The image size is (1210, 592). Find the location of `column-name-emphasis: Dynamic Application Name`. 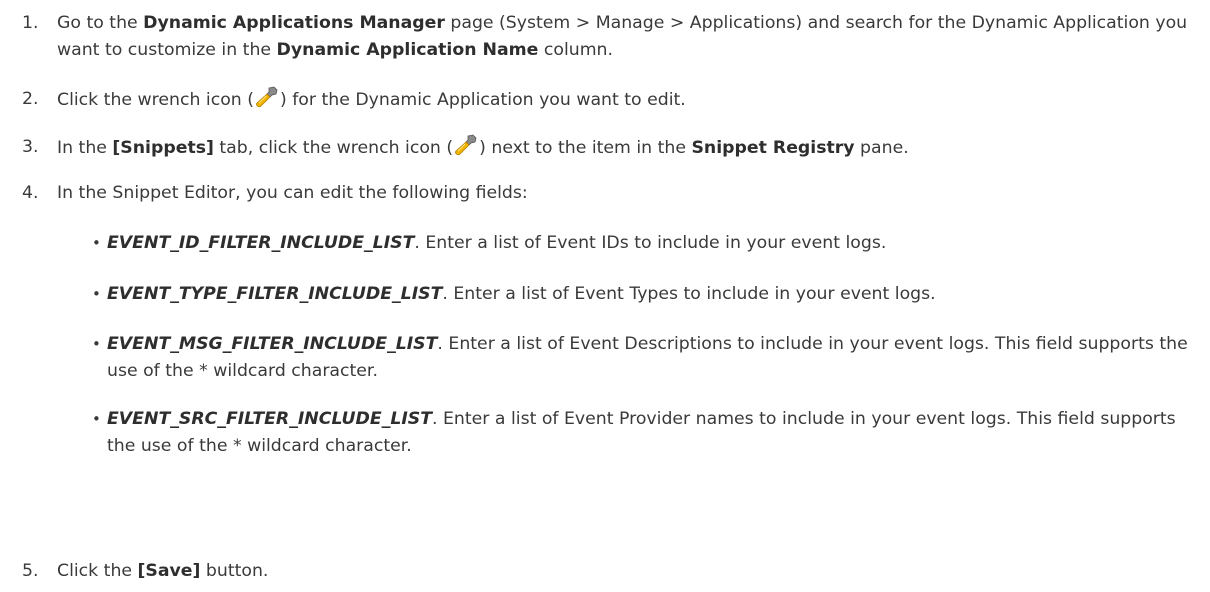

column-name-emphasis: Dynamic Application Name is located at coordinates (407, 50).